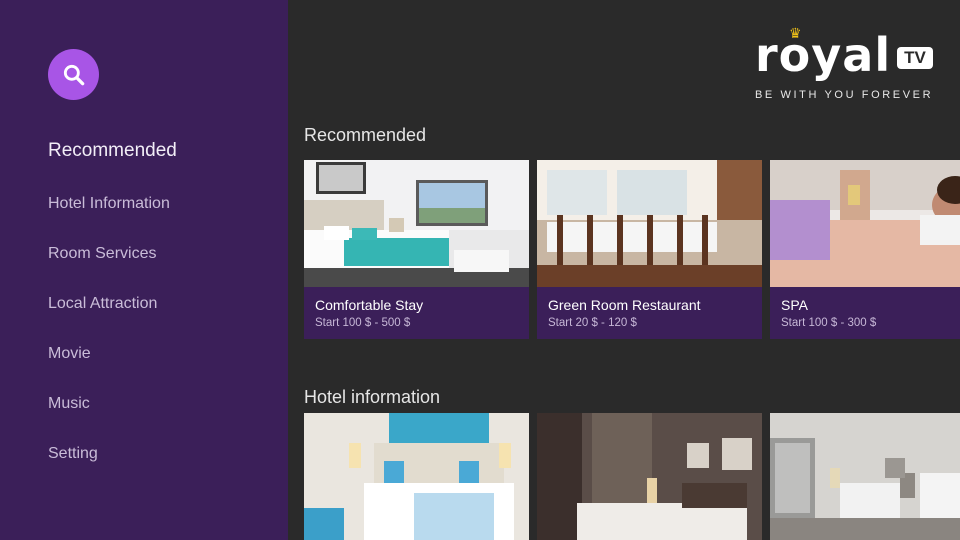 The image size is (960, 540). What do you see at coordinates (112, 216) in the screenshot?
I see `sidebar-item-hotel-information: Hotel Information` at bounding box center [112, 216].